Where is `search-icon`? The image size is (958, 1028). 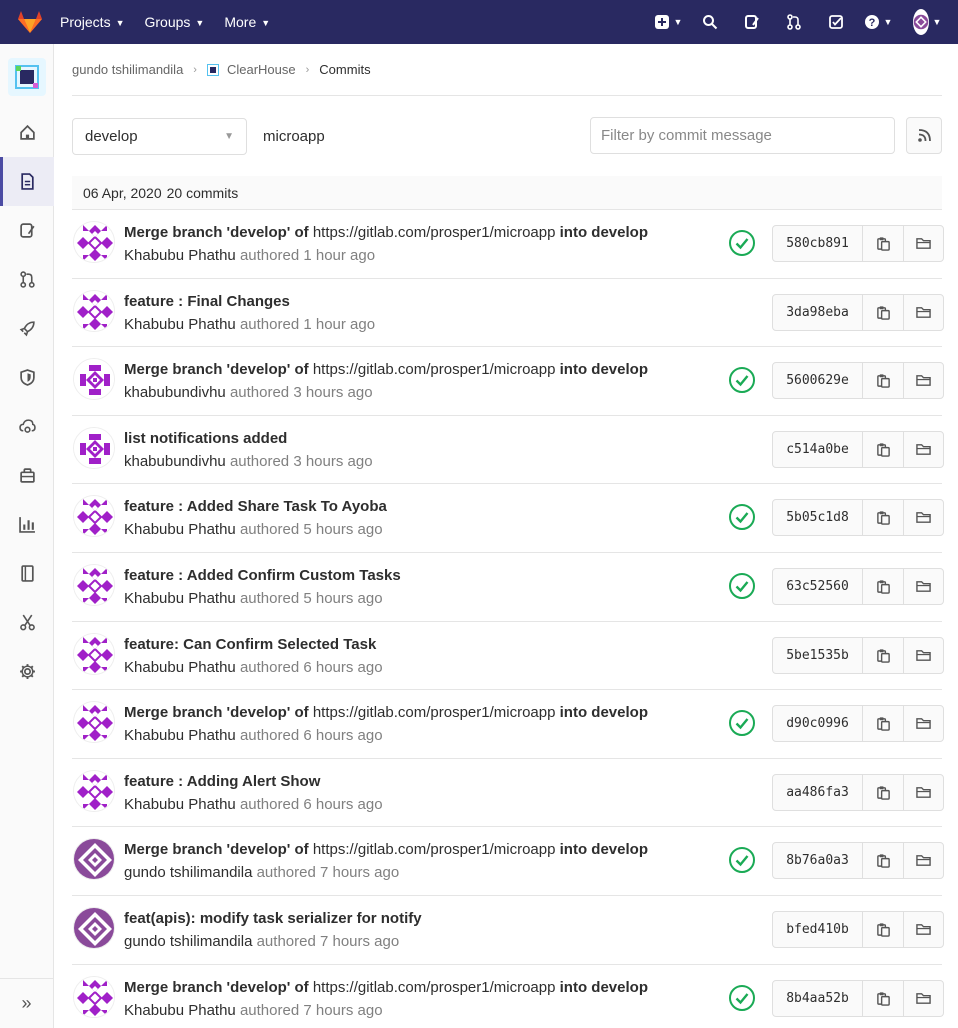 search-icon is located at coordinates (710, 22).